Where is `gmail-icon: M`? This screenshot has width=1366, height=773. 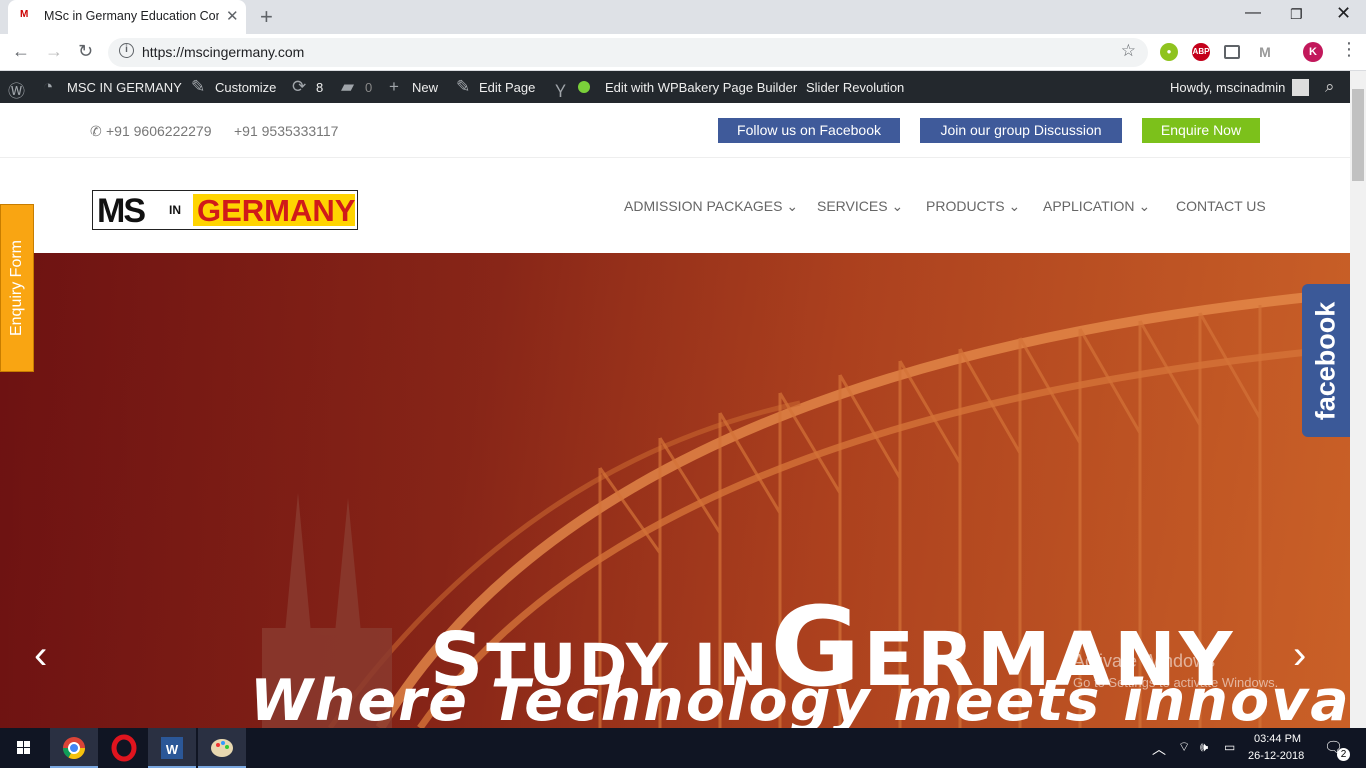 gmail-icon: M is located at coordinates (1265, 52).